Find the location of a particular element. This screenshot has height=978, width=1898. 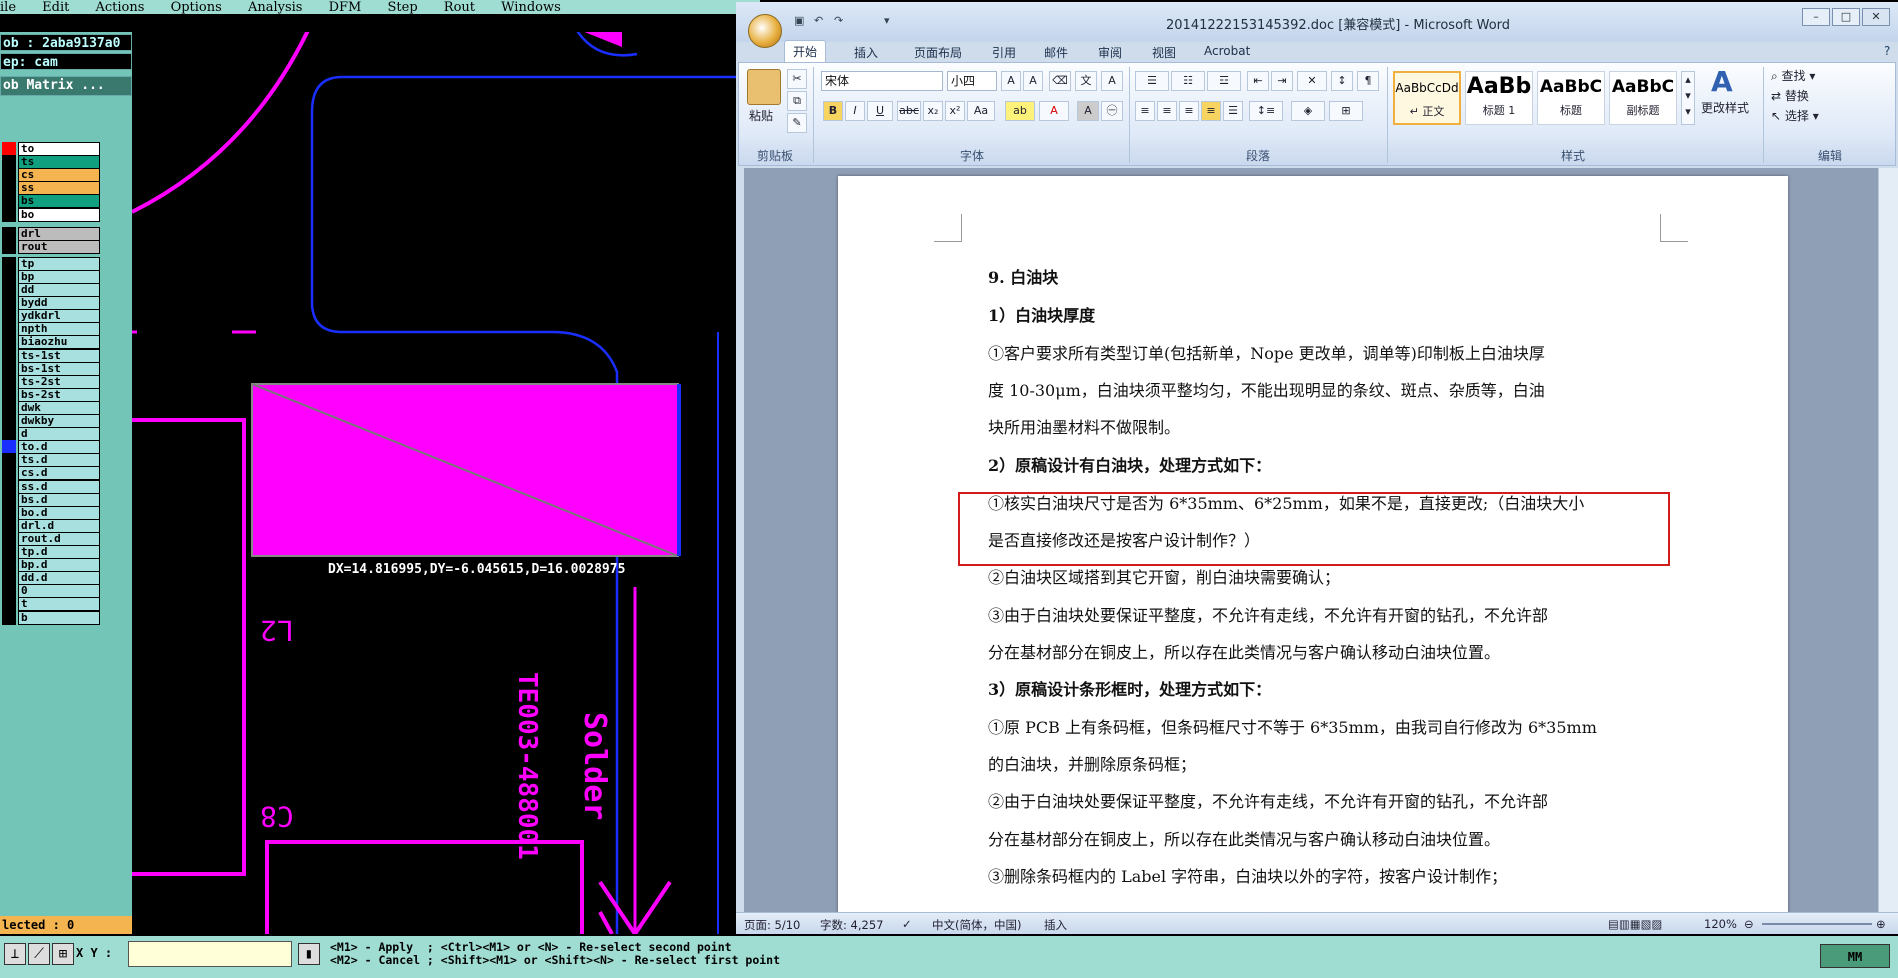

menu-options: Options is located at coordinates (196, 7).